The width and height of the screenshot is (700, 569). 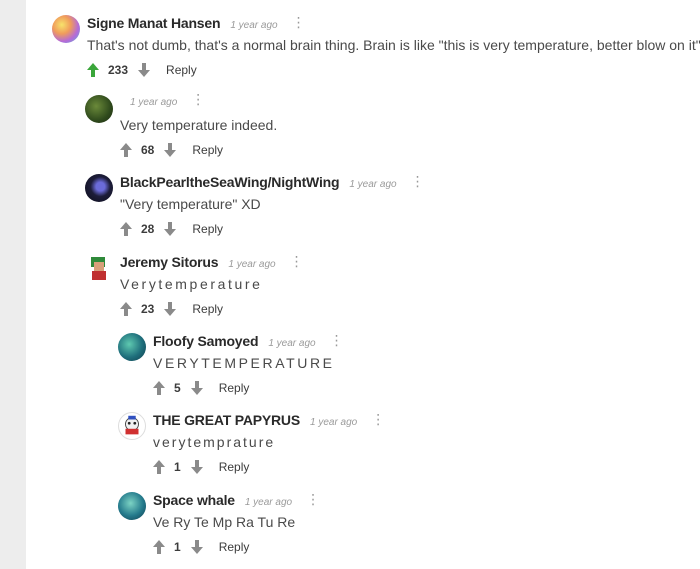 I want to click on comment-author: BlackPearltheSeaWing/NightWing, so click(x=230, y=182).